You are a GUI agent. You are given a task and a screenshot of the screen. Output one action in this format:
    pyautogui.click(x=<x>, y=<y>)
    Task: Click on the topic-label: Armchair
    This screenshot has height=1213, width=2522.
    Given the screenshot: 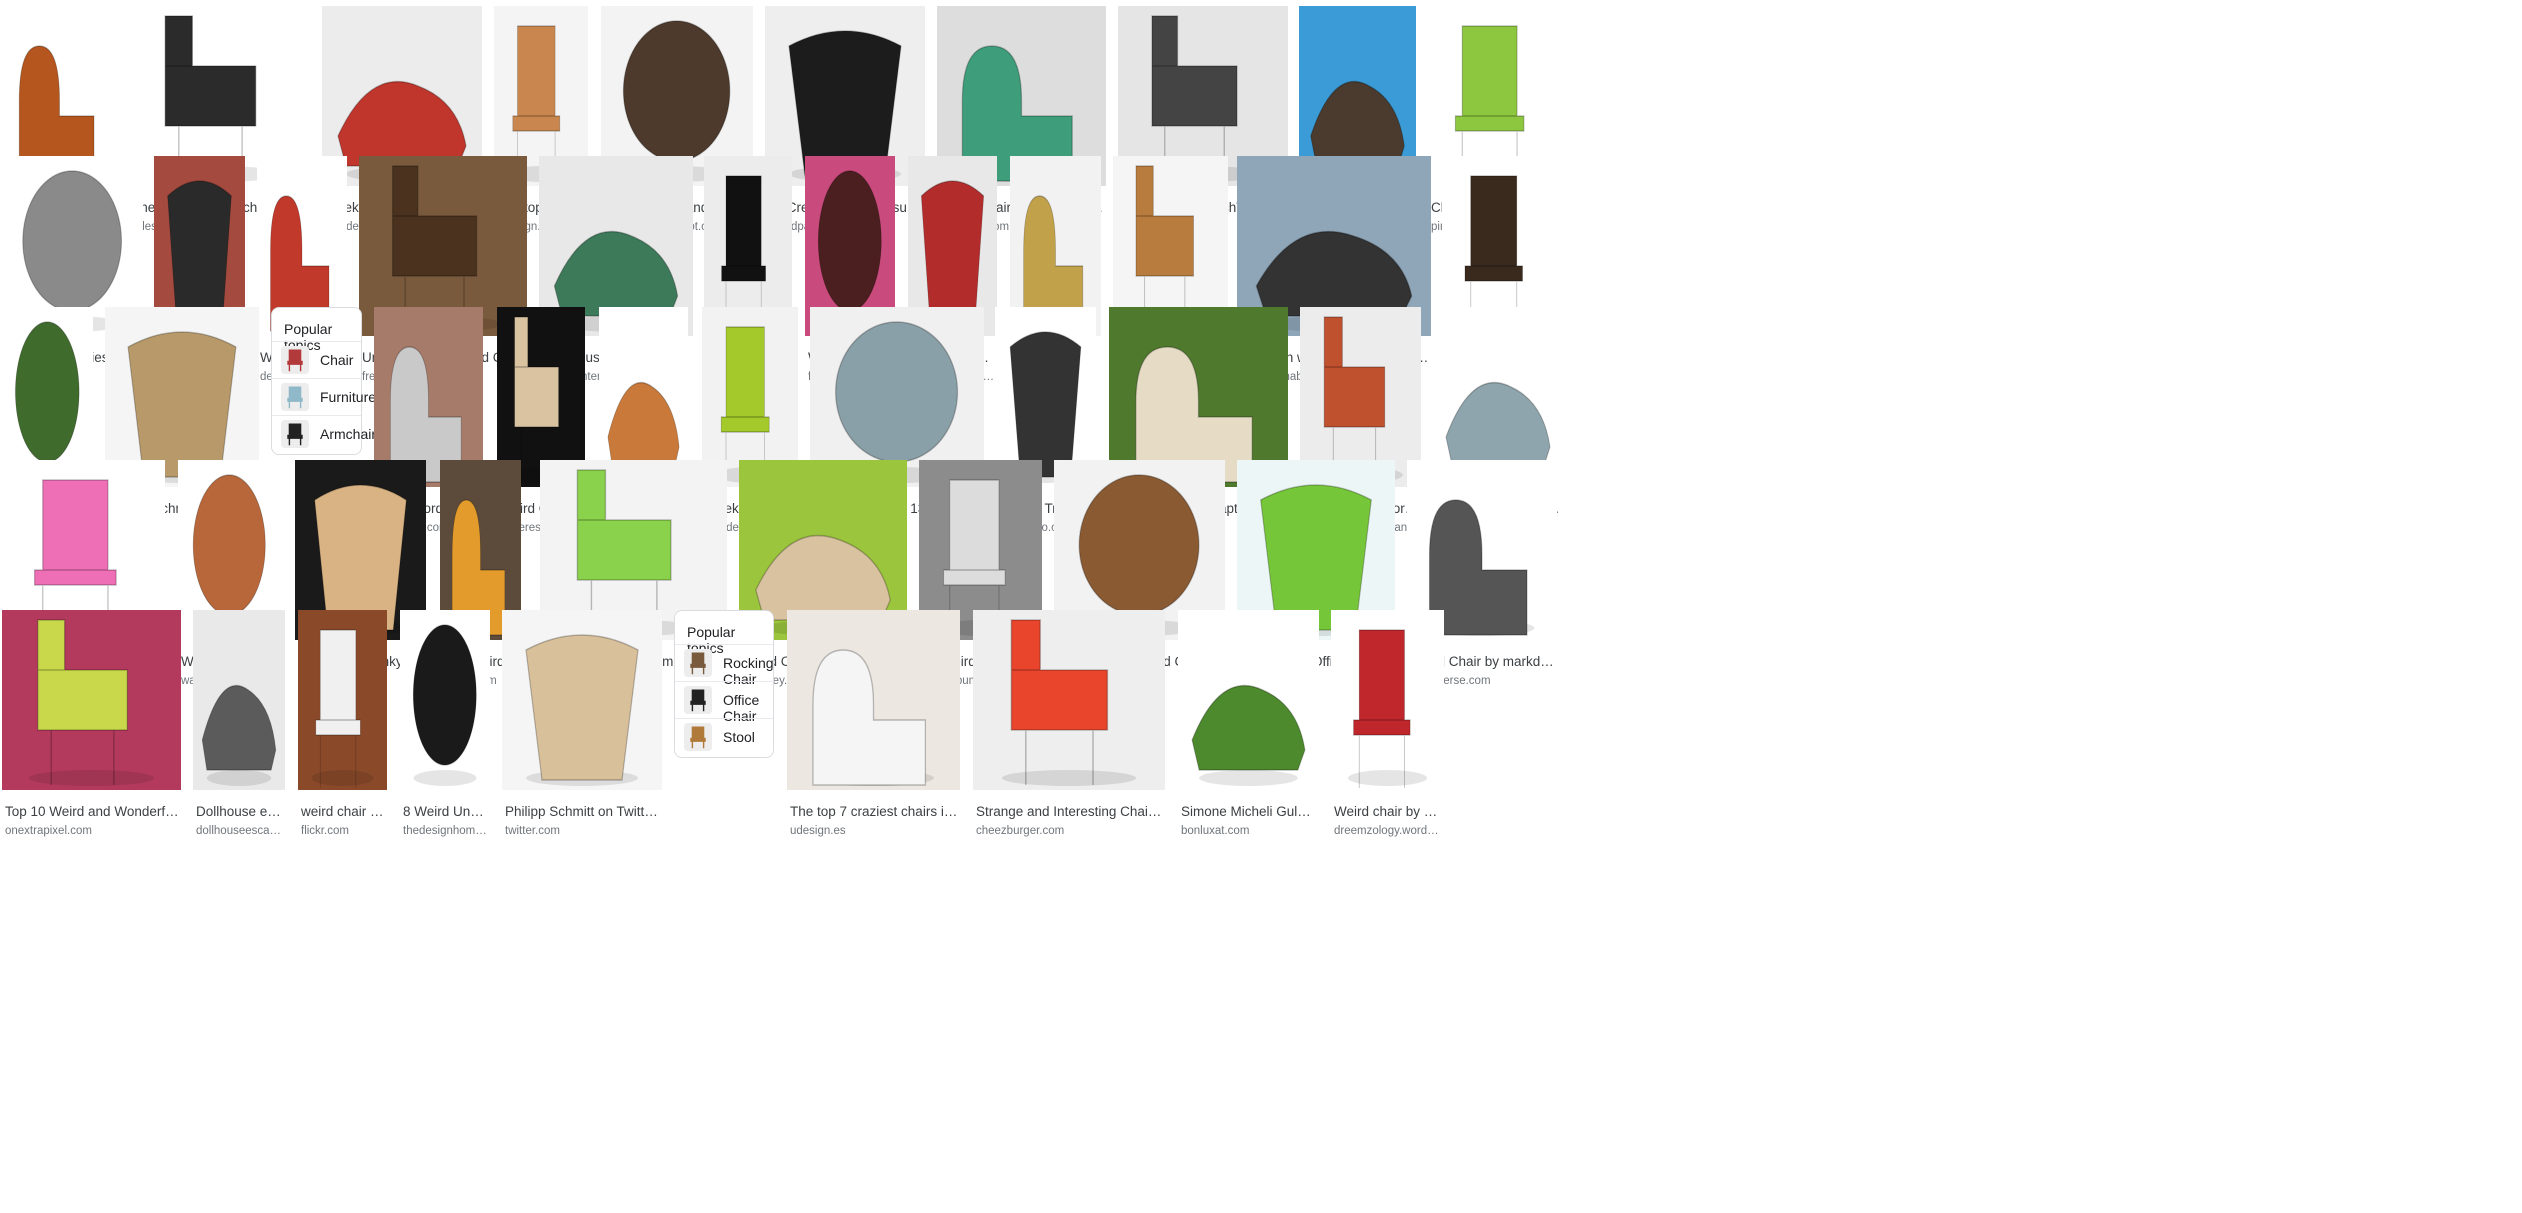 What is the action you would take?
    pyautogui.click(x=348, y=434)
    